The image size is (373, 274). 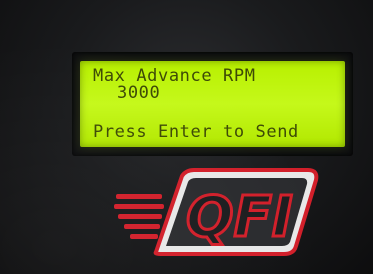 I want to click on logo-lettering: QFI, so click(x=239, y=217).